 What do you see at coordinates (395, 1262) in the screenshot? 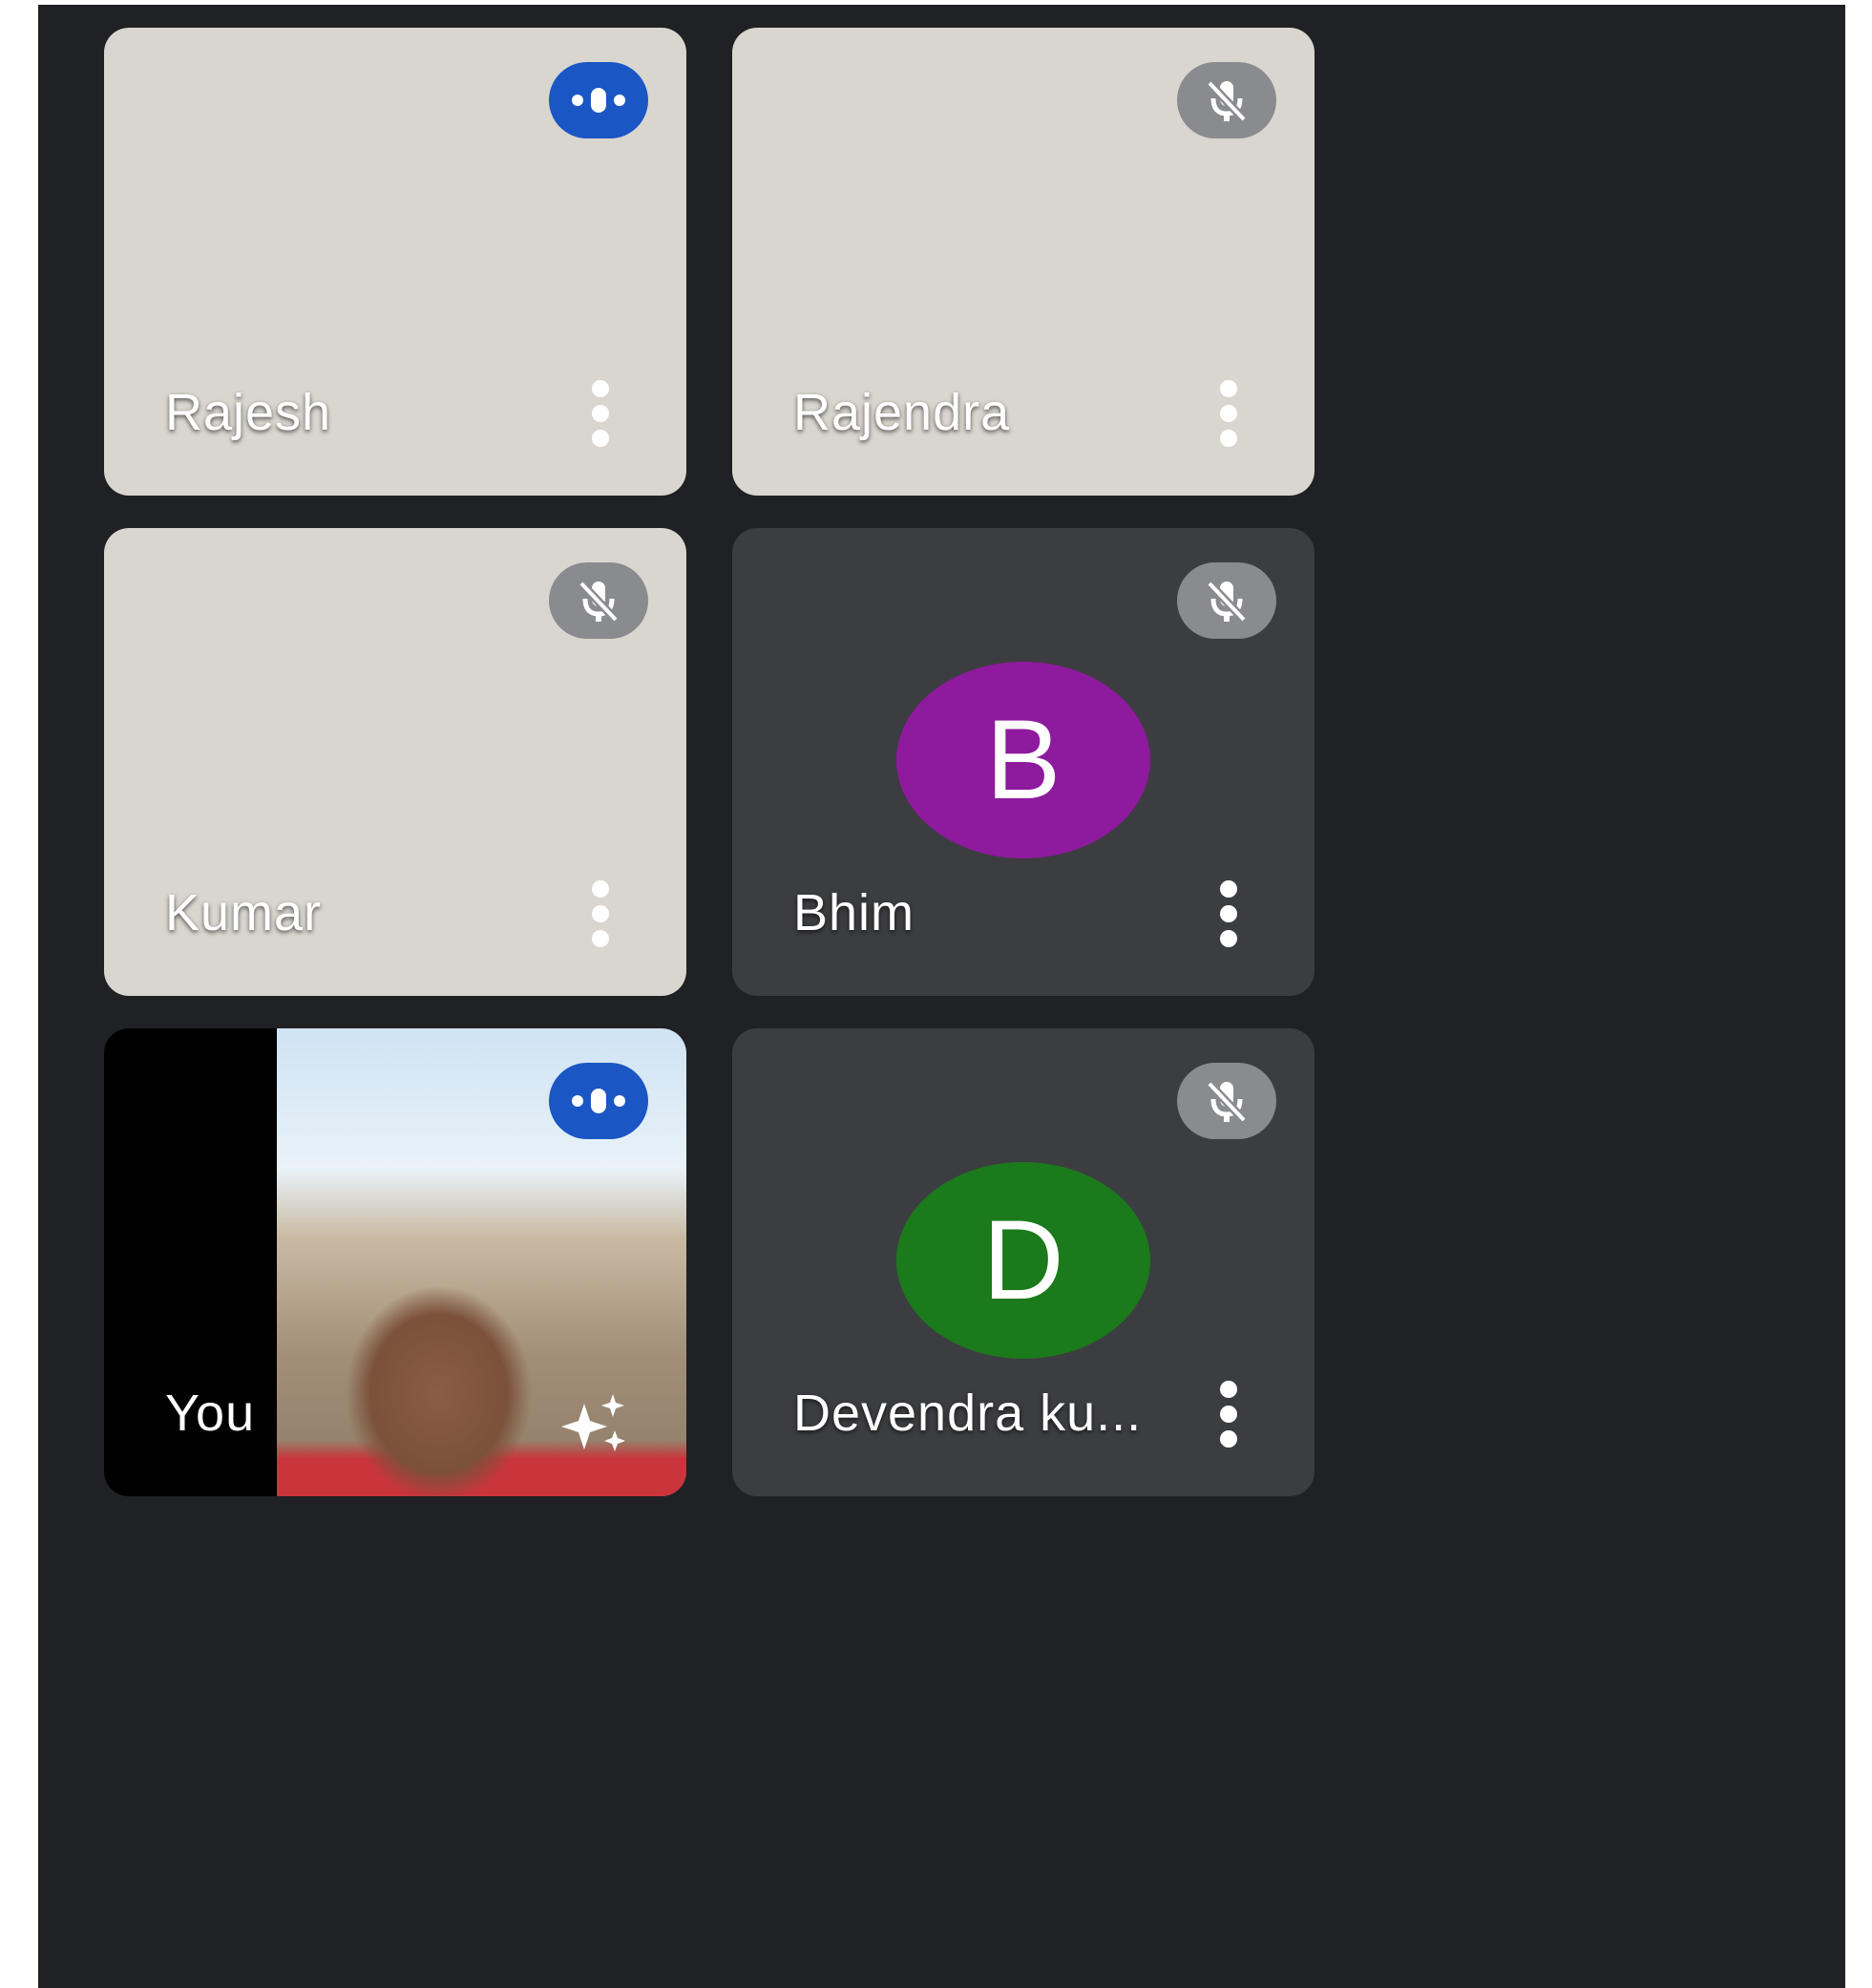
I see `participant-tile-you: You` at bounding box center [395, 1262].